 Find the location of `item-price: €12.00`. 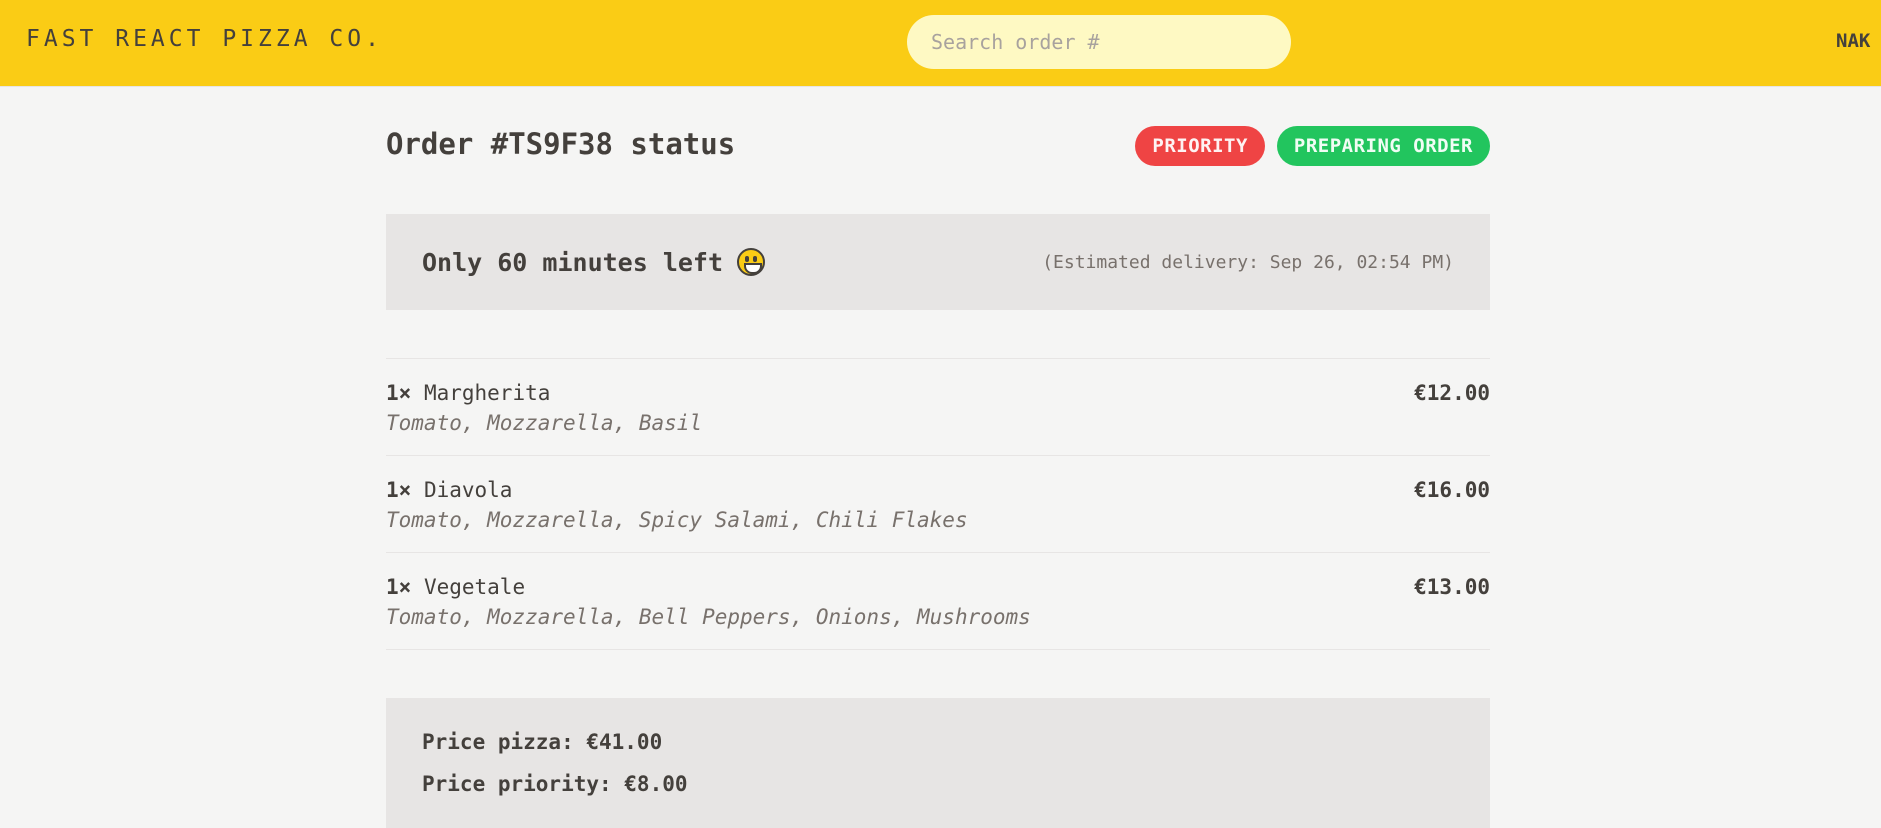

item-price: €12.00 is located at coordinates (1452, 393).